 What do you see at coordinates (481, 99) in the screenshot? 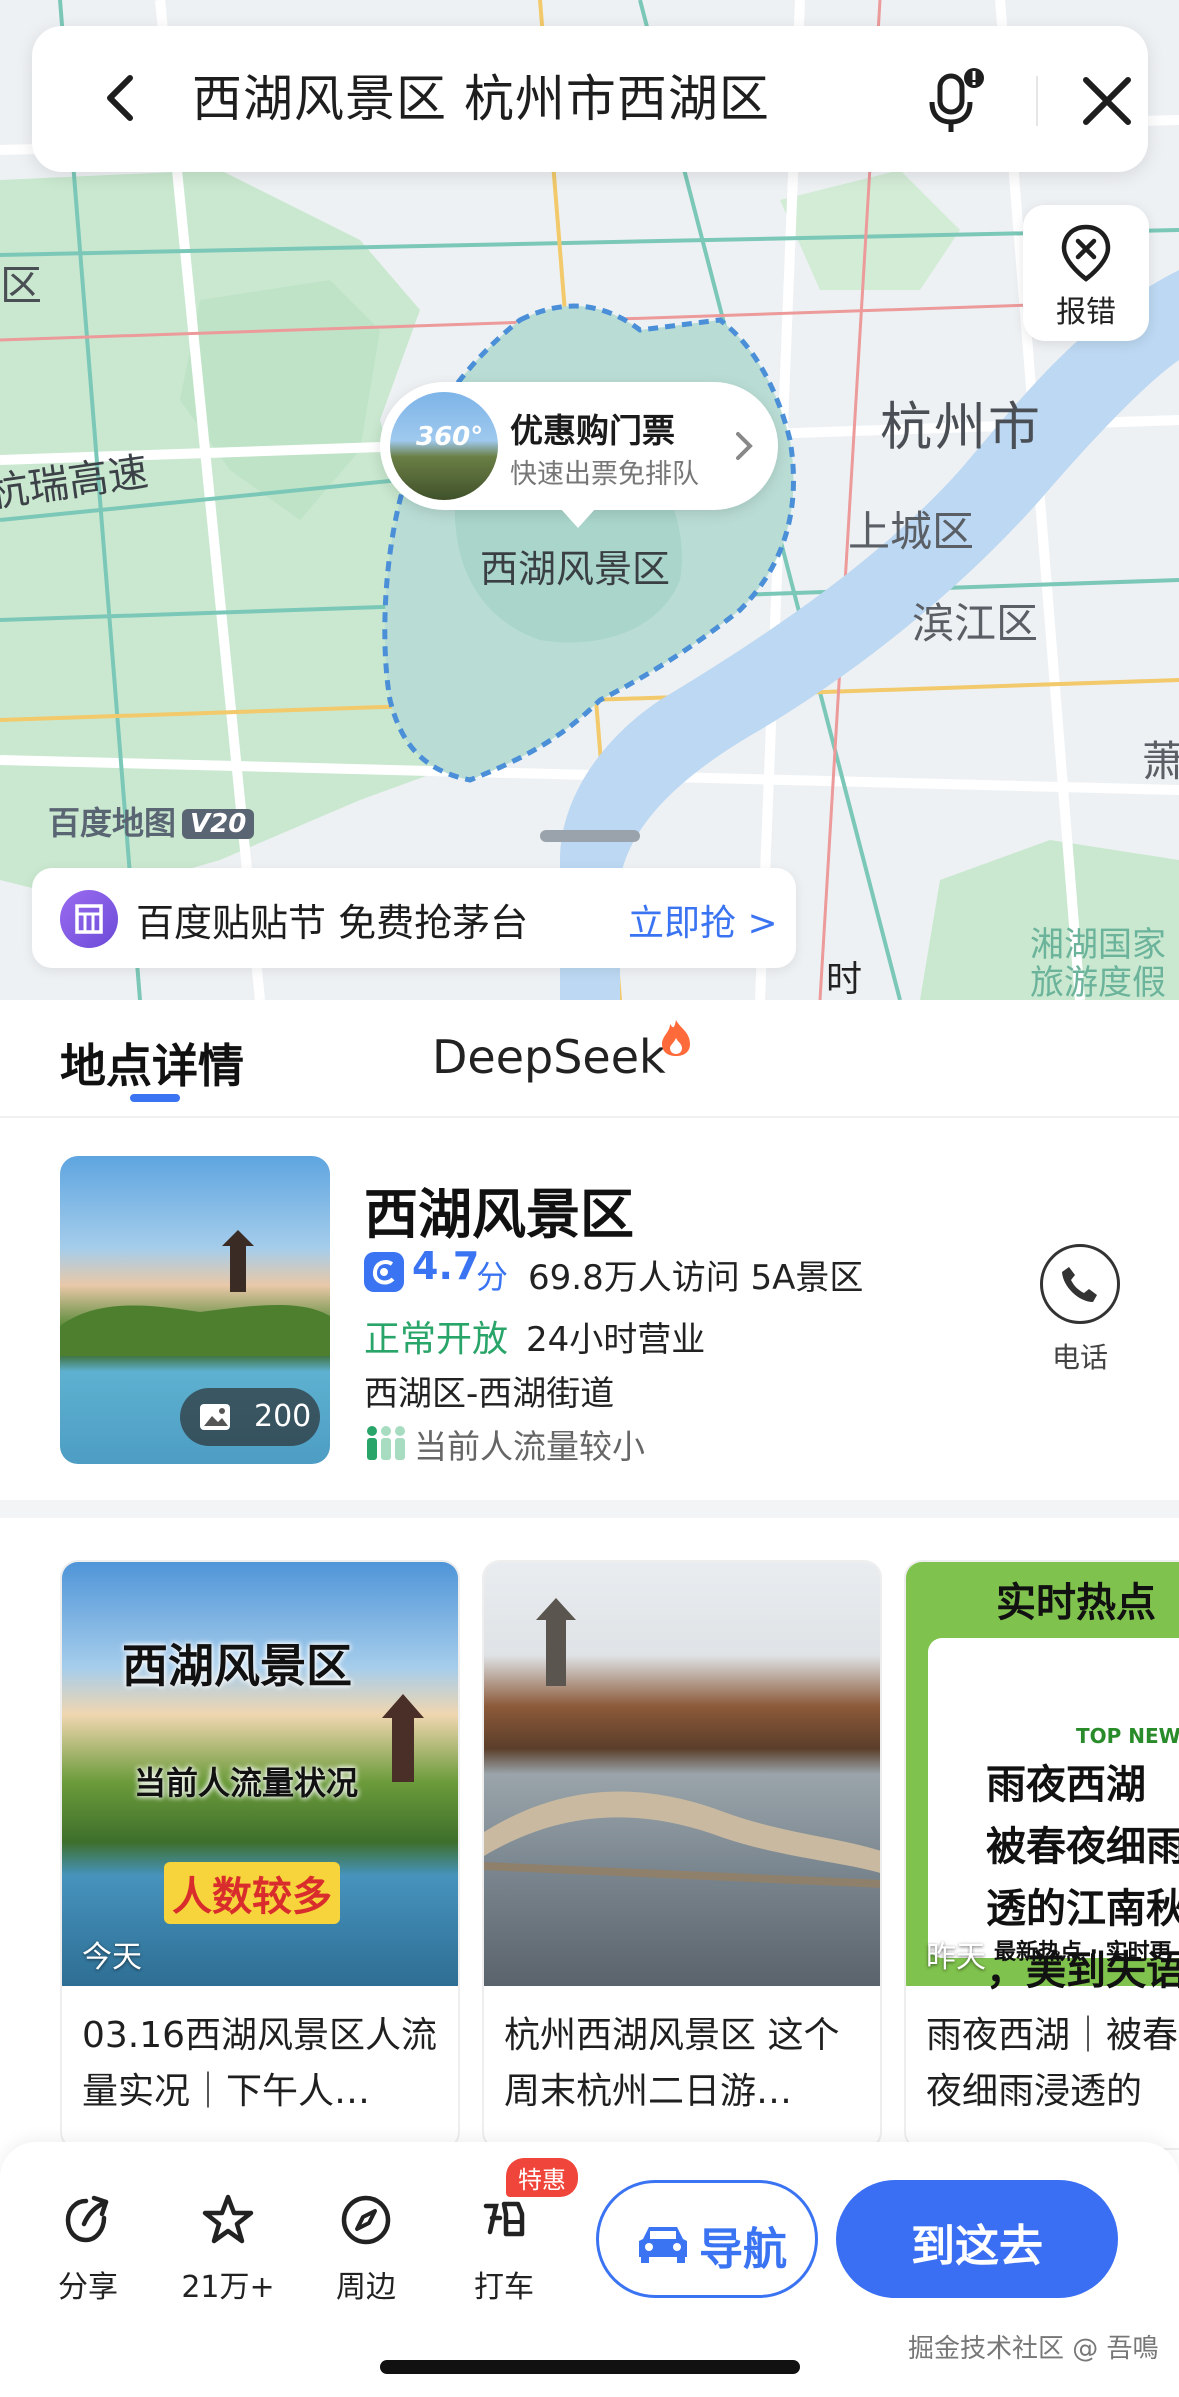
I see `search-query-text: 西湖风景区 杭州市西湖区` at bounding box center [481, 99].